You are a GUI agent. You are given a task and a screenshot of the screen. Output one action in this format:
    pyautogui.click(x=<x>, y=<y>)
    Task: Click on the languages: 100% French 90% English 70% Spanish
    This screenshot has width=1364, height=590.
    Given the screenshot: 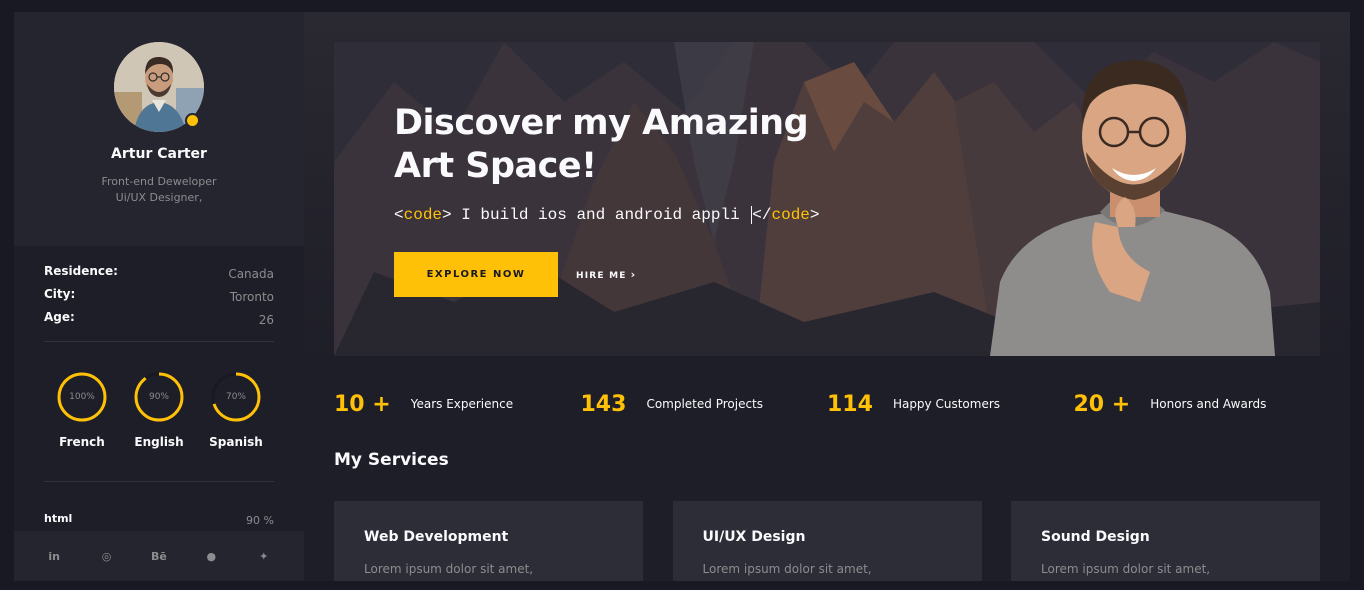 What is the action you would take?
    pyautogui.click(x=159, y=411)
    